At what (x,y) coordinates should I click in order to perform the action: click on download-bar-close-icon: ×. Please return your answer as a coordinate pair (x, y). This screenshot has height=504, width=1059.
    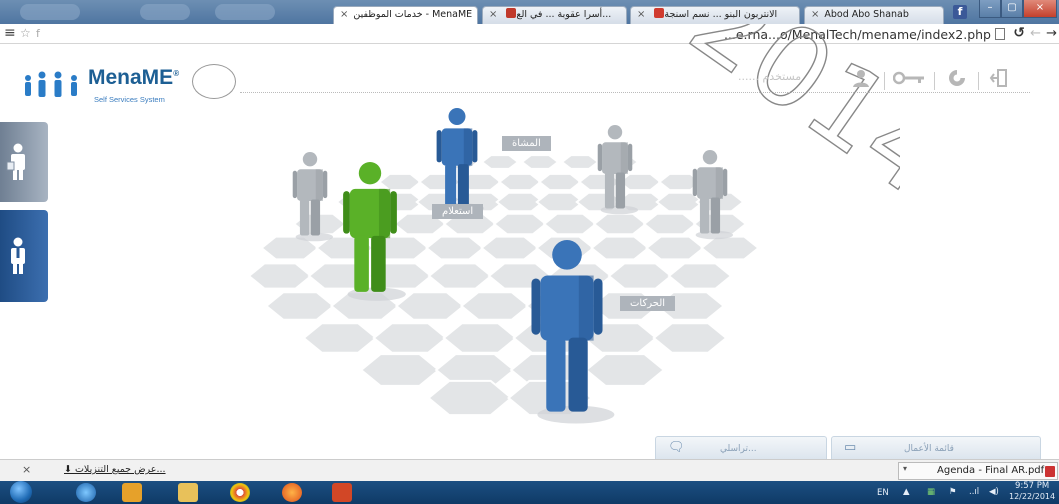
    Looking at the image, I should click on (26, 469).